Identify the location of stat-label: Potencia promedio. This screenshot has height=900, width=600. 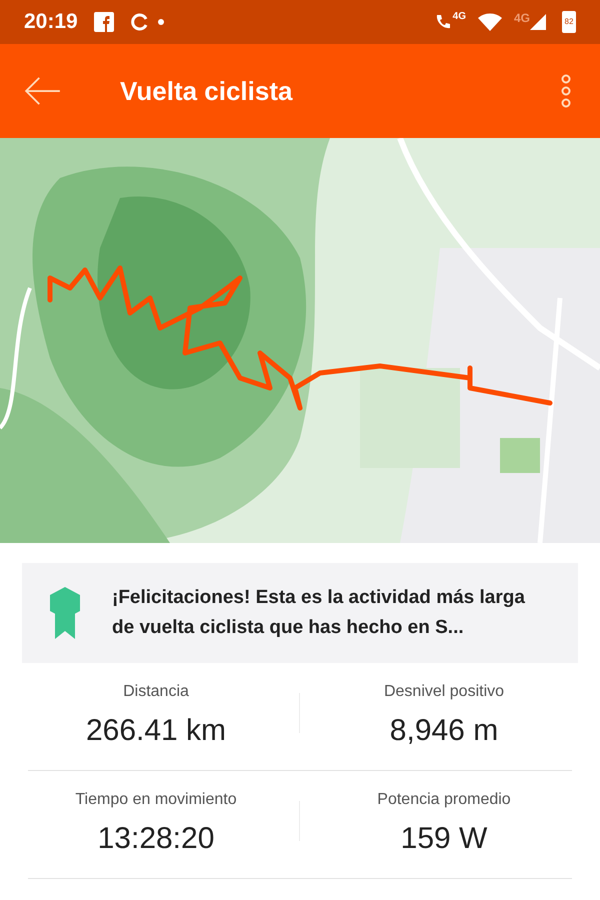
(444, 800).